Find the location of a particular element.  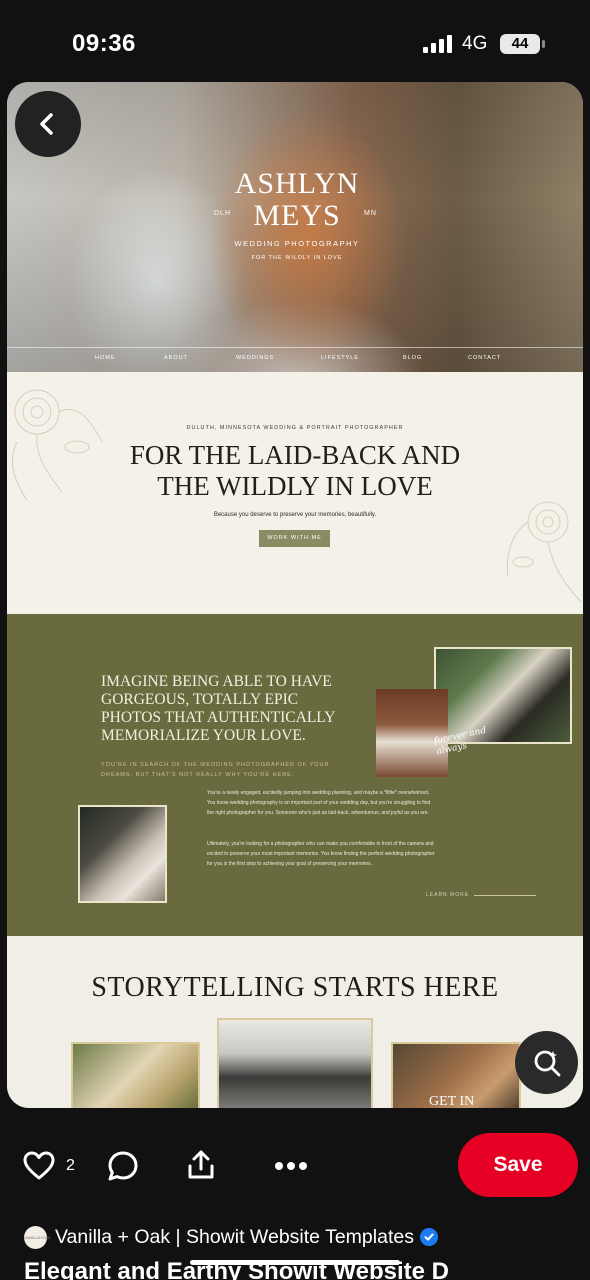

comment-button is located at coordinates (123, 1166).